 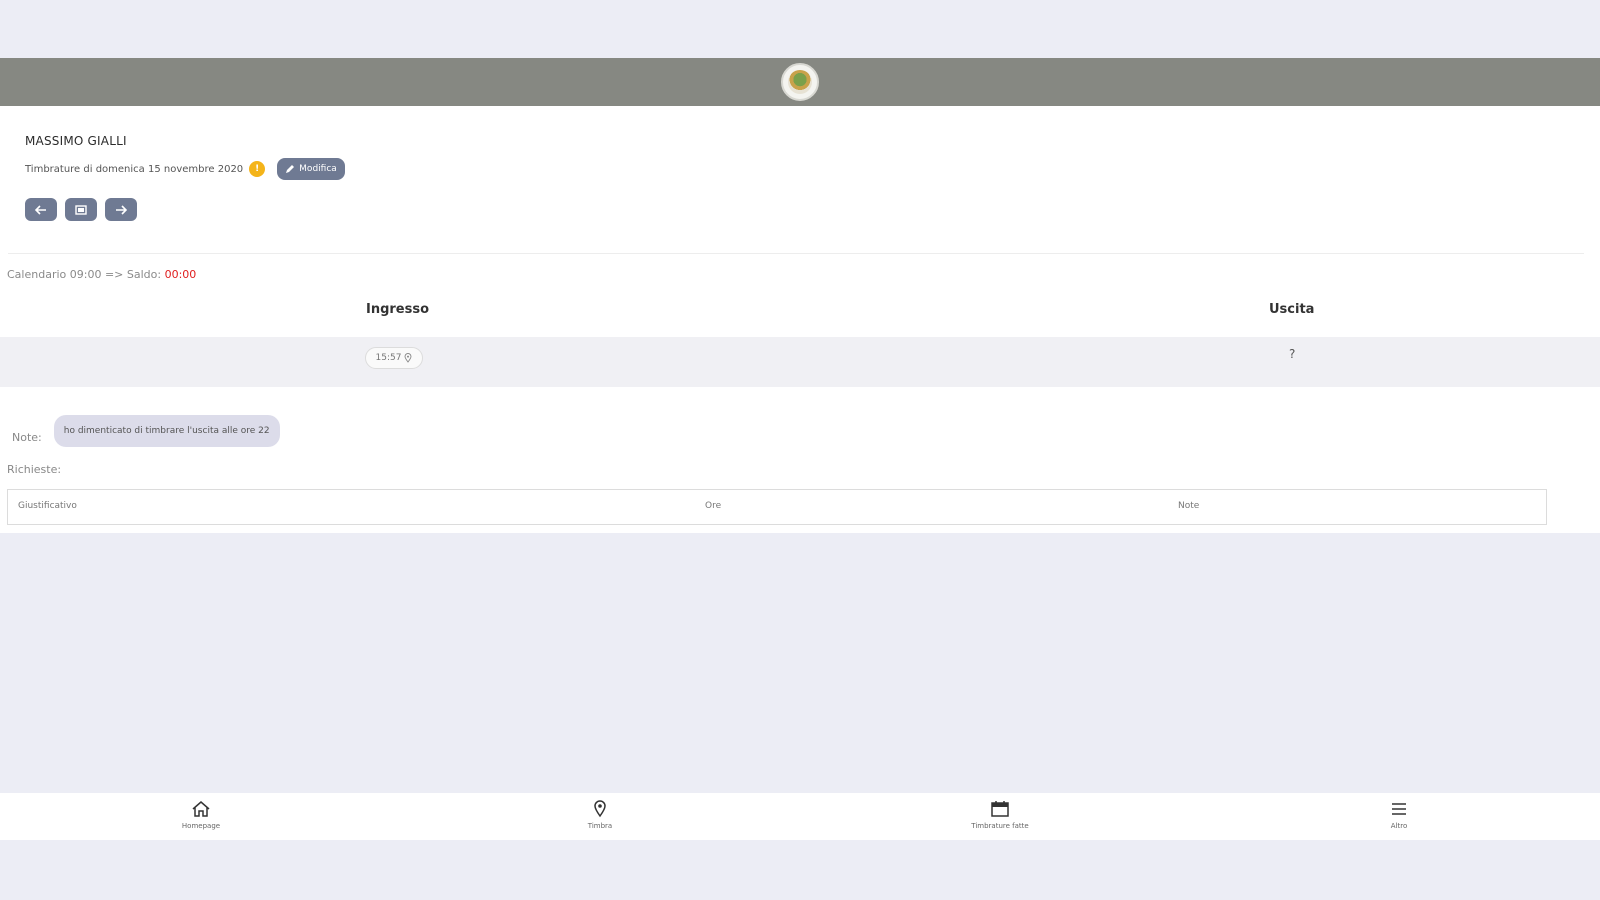 What do you see at coordinates (134, 169) in the screenshot?
I see `date-text: Timbrature di domenica 15 novembre 2020` at bounding box center [134, 169].